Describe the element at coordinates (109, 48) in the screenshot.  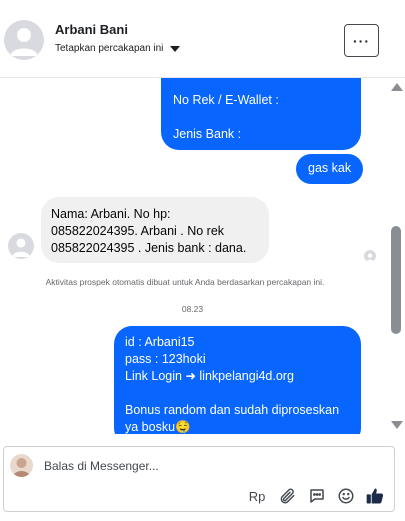
I see `pin-conversation-label: Tetapkan percakapan ini` at that location.